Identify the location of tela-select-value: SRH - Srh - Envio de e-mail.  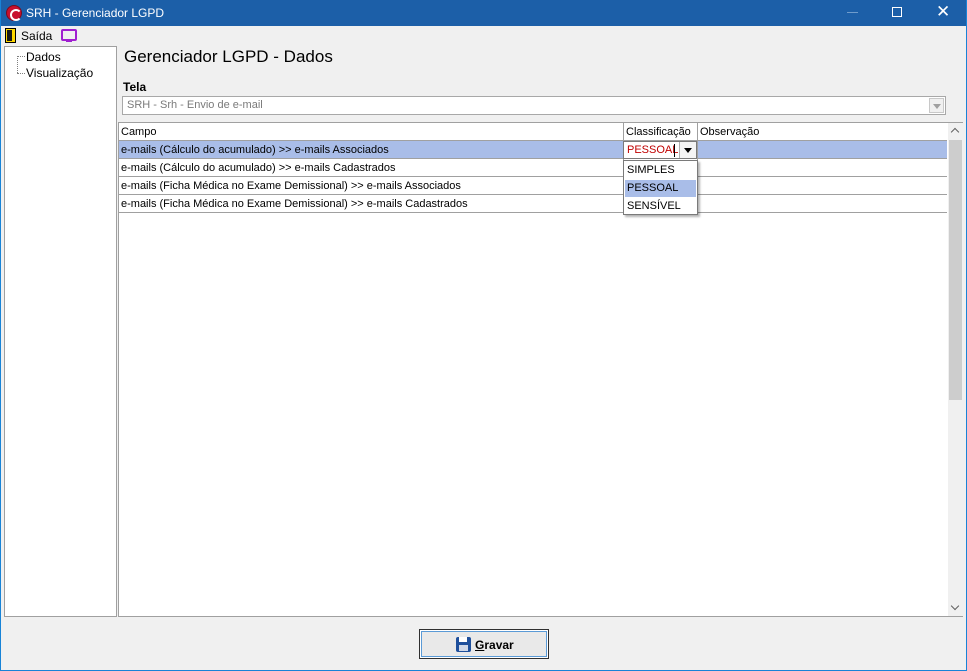
(195, 105).